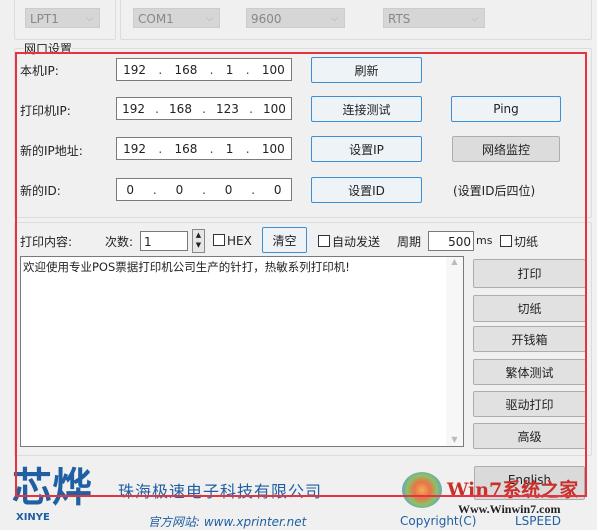 The image size is (597, 530). I want to click on new-ip-input: 192. 168. 1. 100, so click(204, 148).